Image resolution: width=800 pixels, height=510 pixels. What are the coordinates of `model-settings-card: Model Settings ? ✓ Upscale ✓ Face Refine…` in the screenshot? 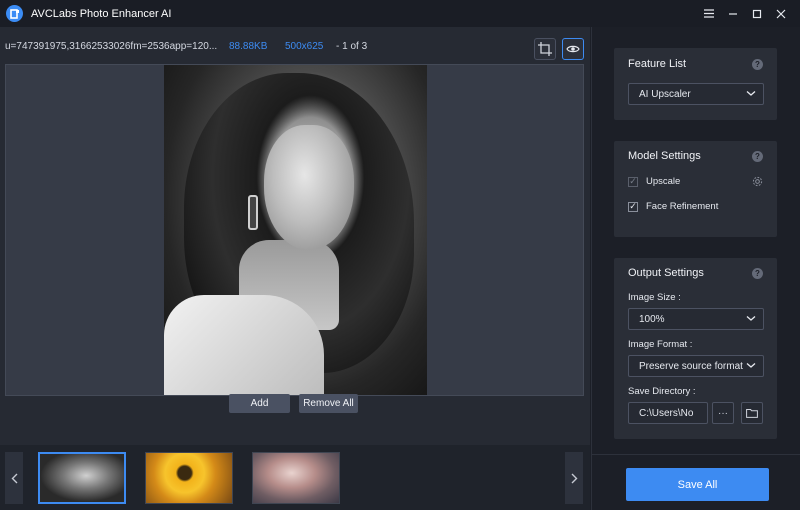 It's located at (695, 189).